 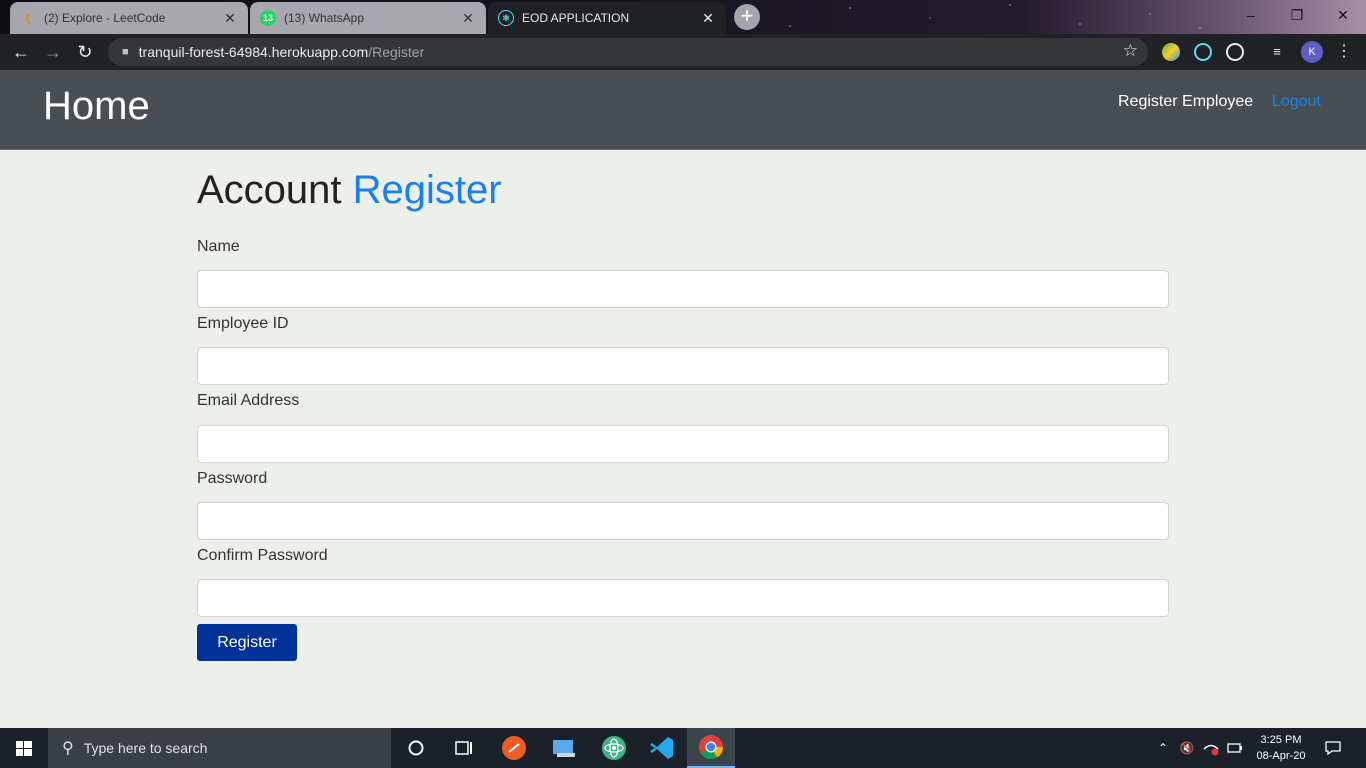 I want to click on bookmark-star-icon: ☆, so click(x=1130, y=51).